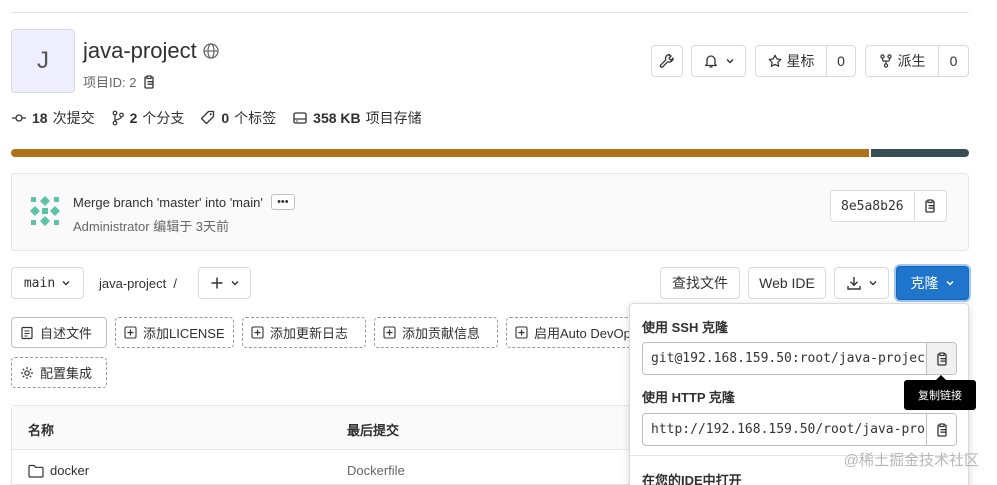 This screenshot has width=997, height=485. I want to click on language-java-segment, so click(440, 153).